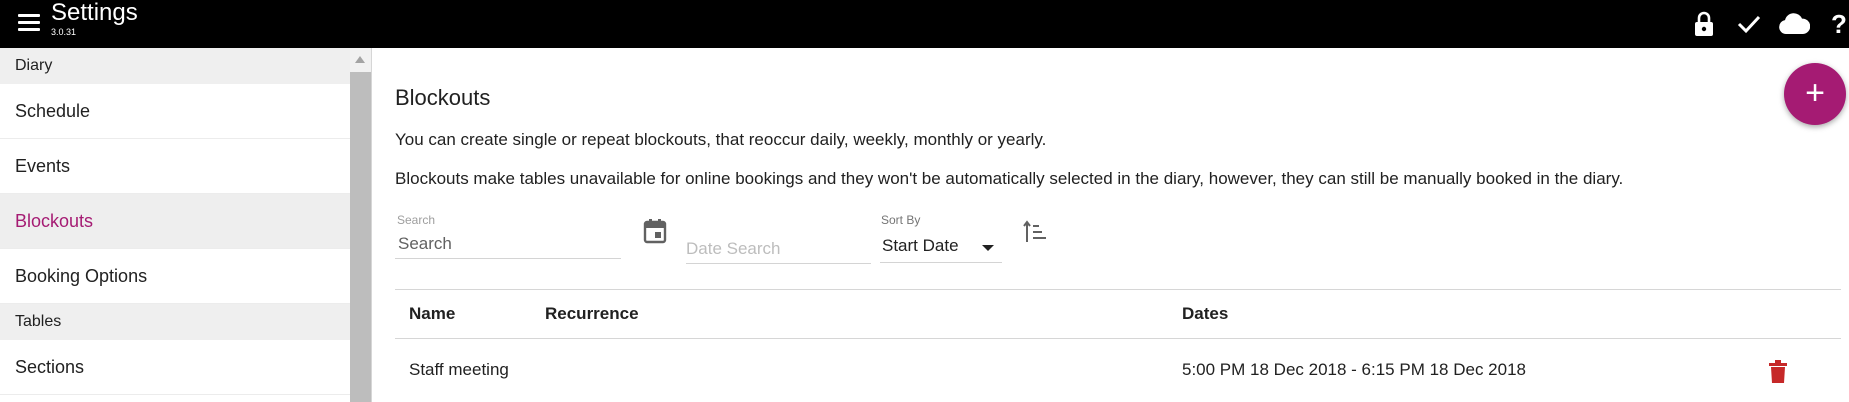 This screenshot has width=1849, height=402. What do you see at coordinates (778, 249) in the screenshot?
I see `date-search-input` at bounding box center [778, 249].